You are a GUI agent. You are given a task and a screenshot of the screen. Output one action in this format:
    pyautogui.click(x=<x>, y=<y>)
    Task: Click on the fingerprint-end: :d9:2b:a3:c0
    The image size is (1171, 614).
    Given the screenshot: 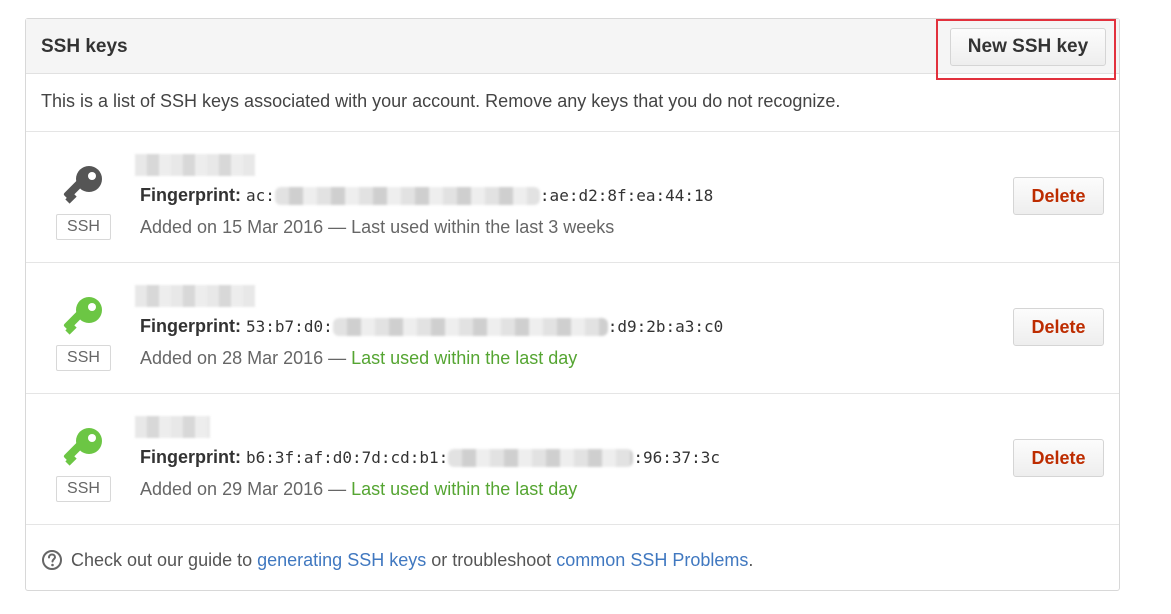 What is the action you would take?
    pyautogui.click(x=665, y=326)
    